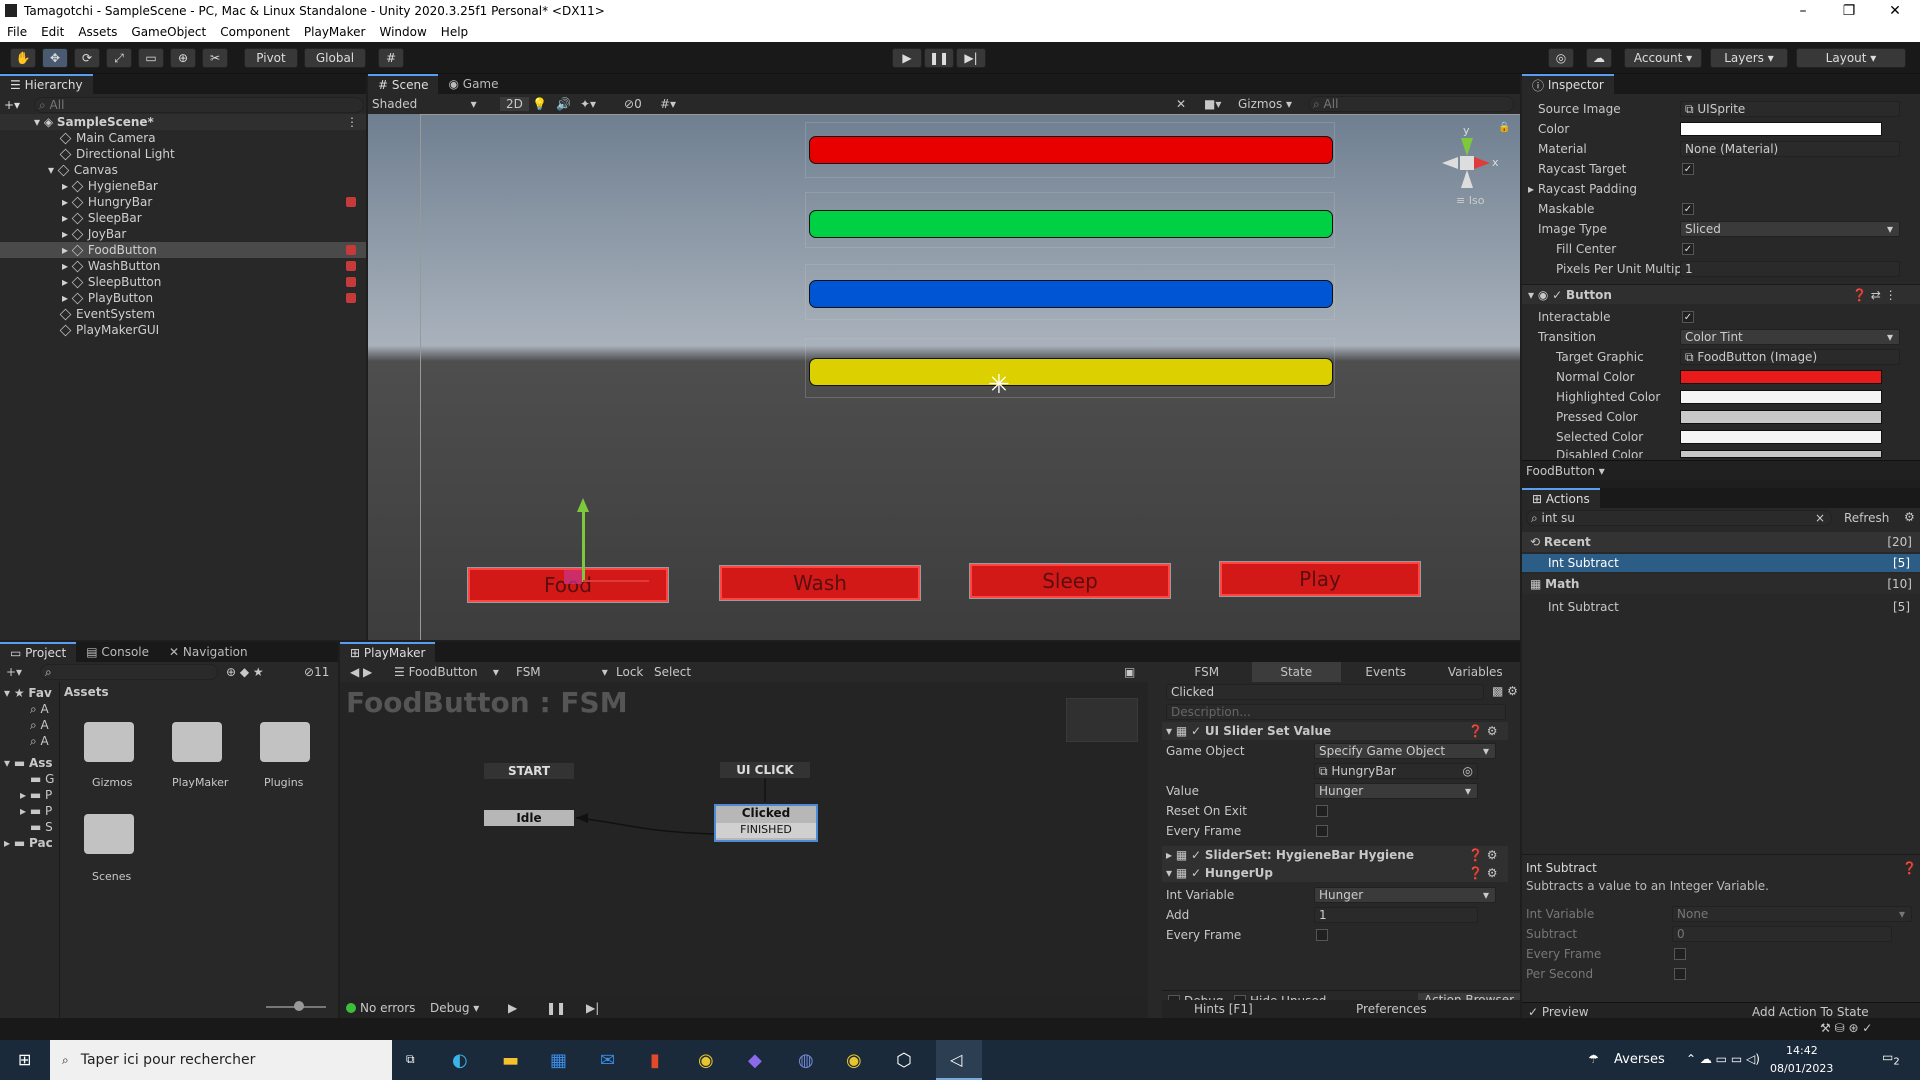 The height and width of the screenshot is (1080, 1920). What do you see at coordinates (1851, 58) in the screenshot?
I see `layout-dropdown: Layout ▾` at bounding box center [1851, 58].